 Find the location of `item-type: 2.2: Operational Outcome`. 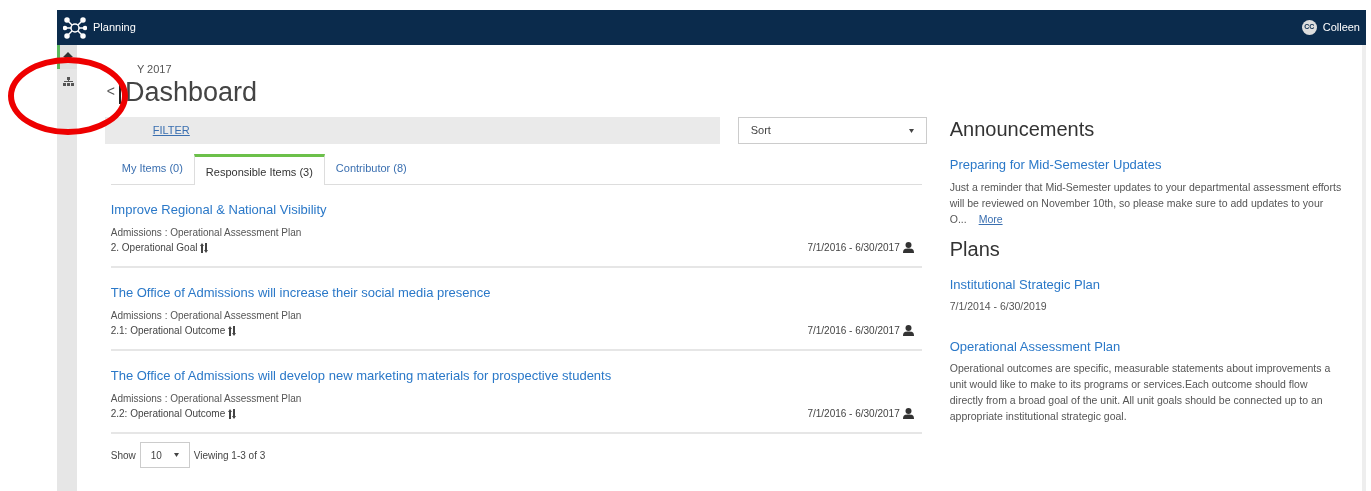

item-type: 2.2: Operational Outcome is located at coordinates (168, 414).